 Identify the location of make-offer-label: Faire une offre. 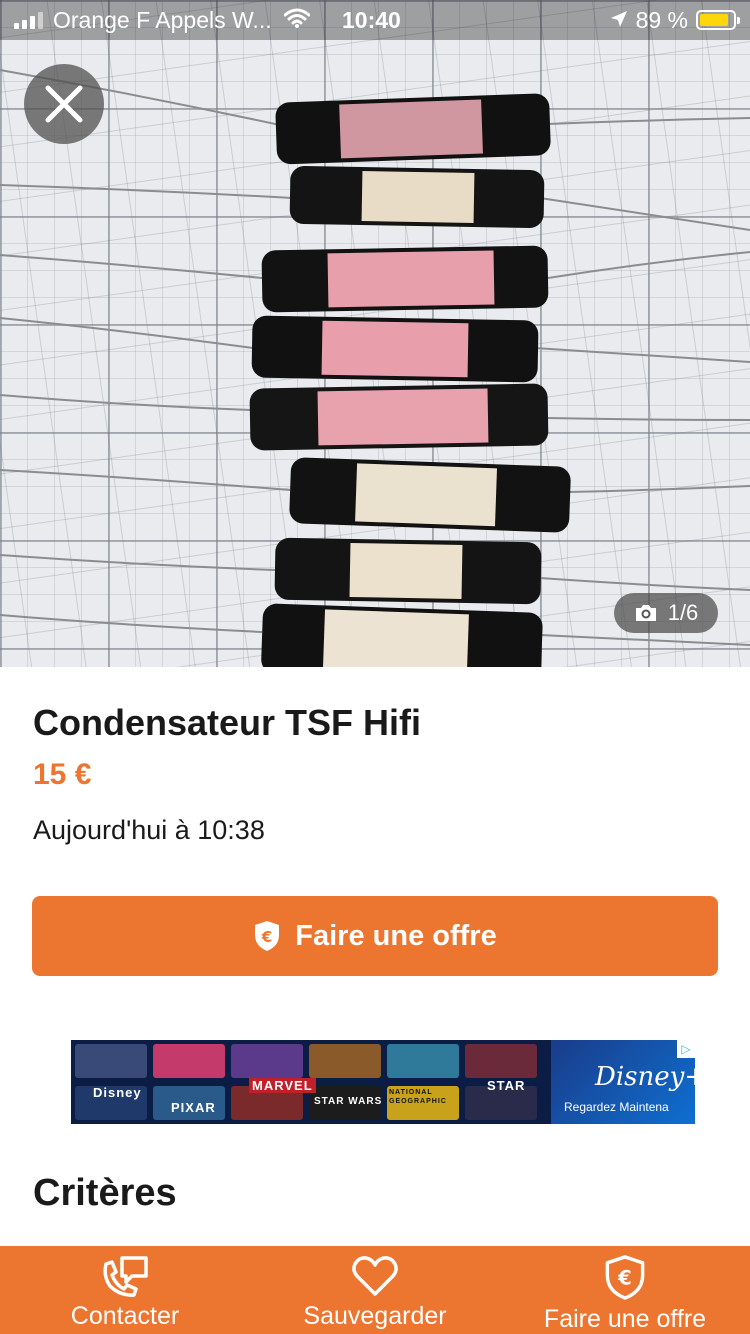
(396, 935).